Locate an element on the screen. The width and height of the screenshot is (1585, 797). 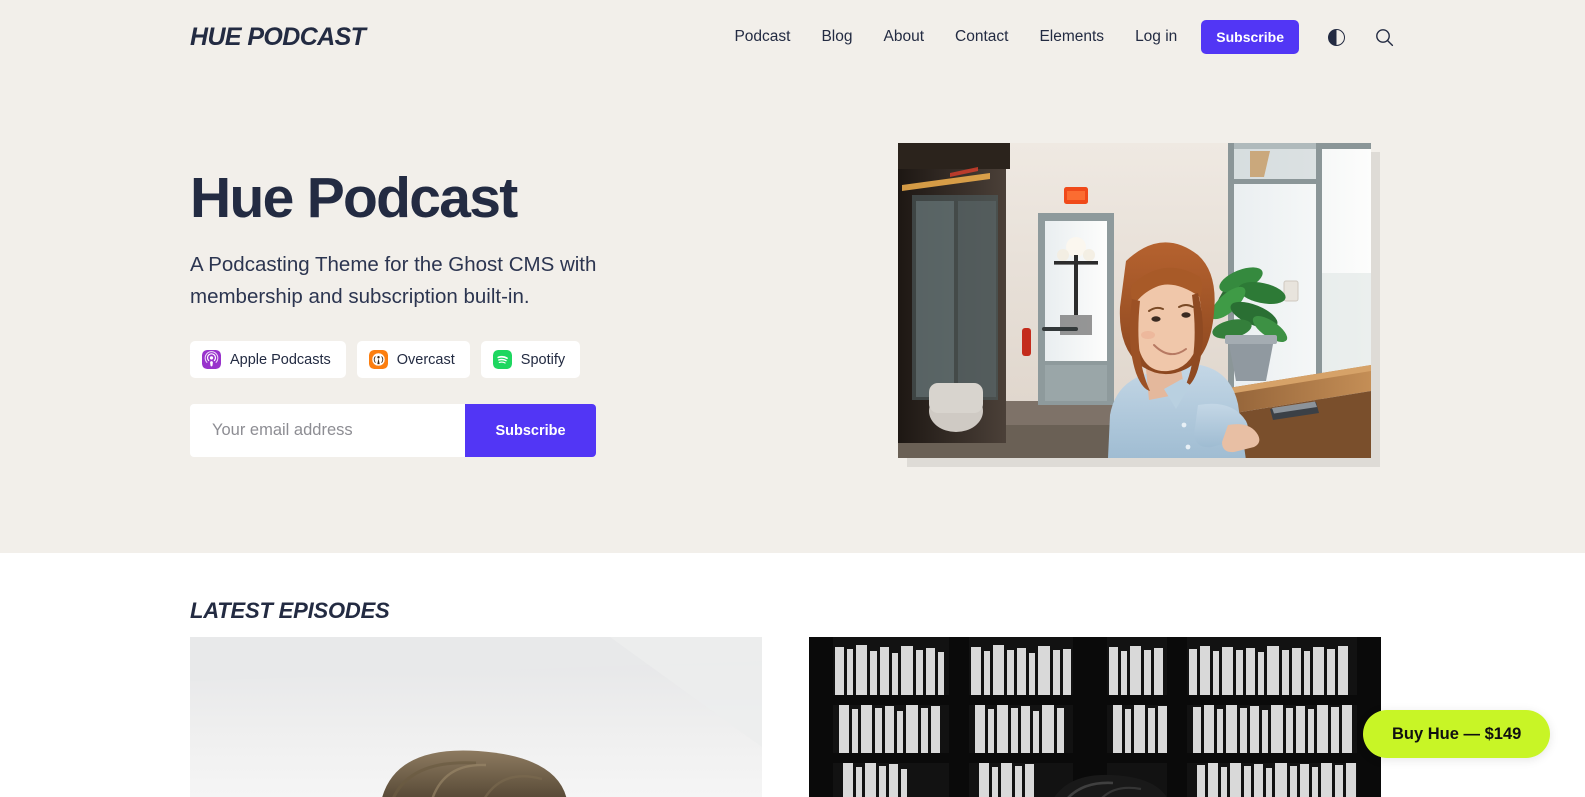
theme-toggle-button is located at coordinates (1336, 37).